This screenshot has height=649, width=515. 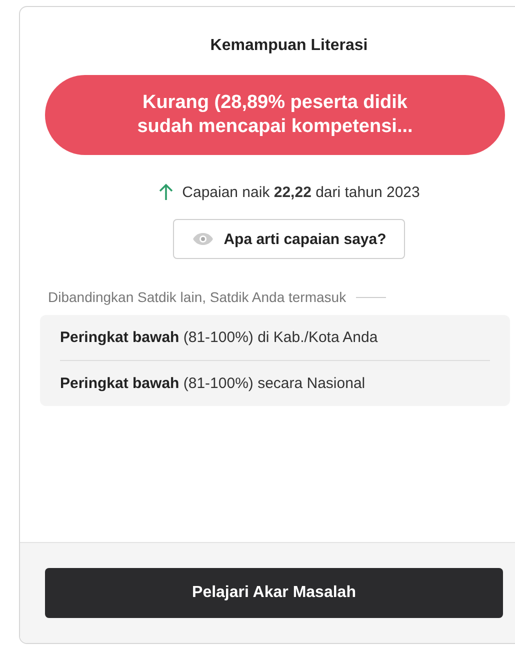 I want to click on card-title: Kemampuan Literasi, so click(x=289, y=46).